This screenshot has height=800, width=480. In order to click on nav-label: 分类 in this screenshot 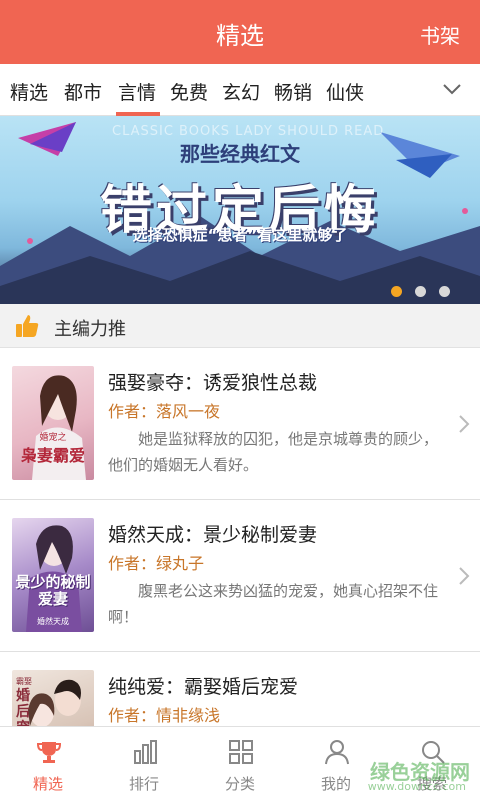, I will do `click(239, 784)`.